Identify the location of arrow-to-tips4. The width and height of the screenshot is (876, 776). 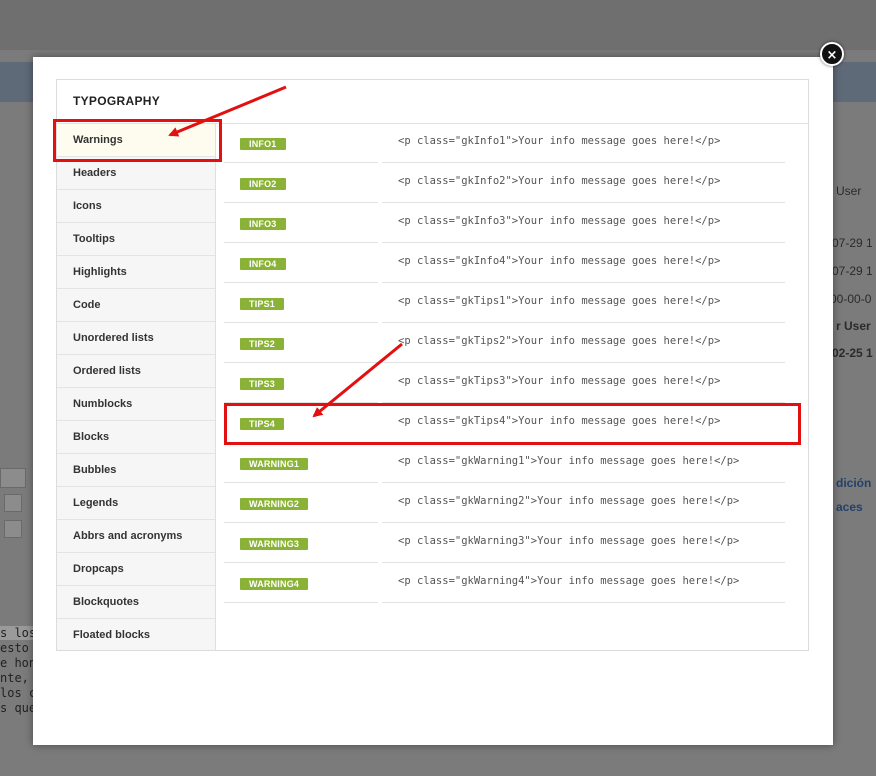
(357, 380).